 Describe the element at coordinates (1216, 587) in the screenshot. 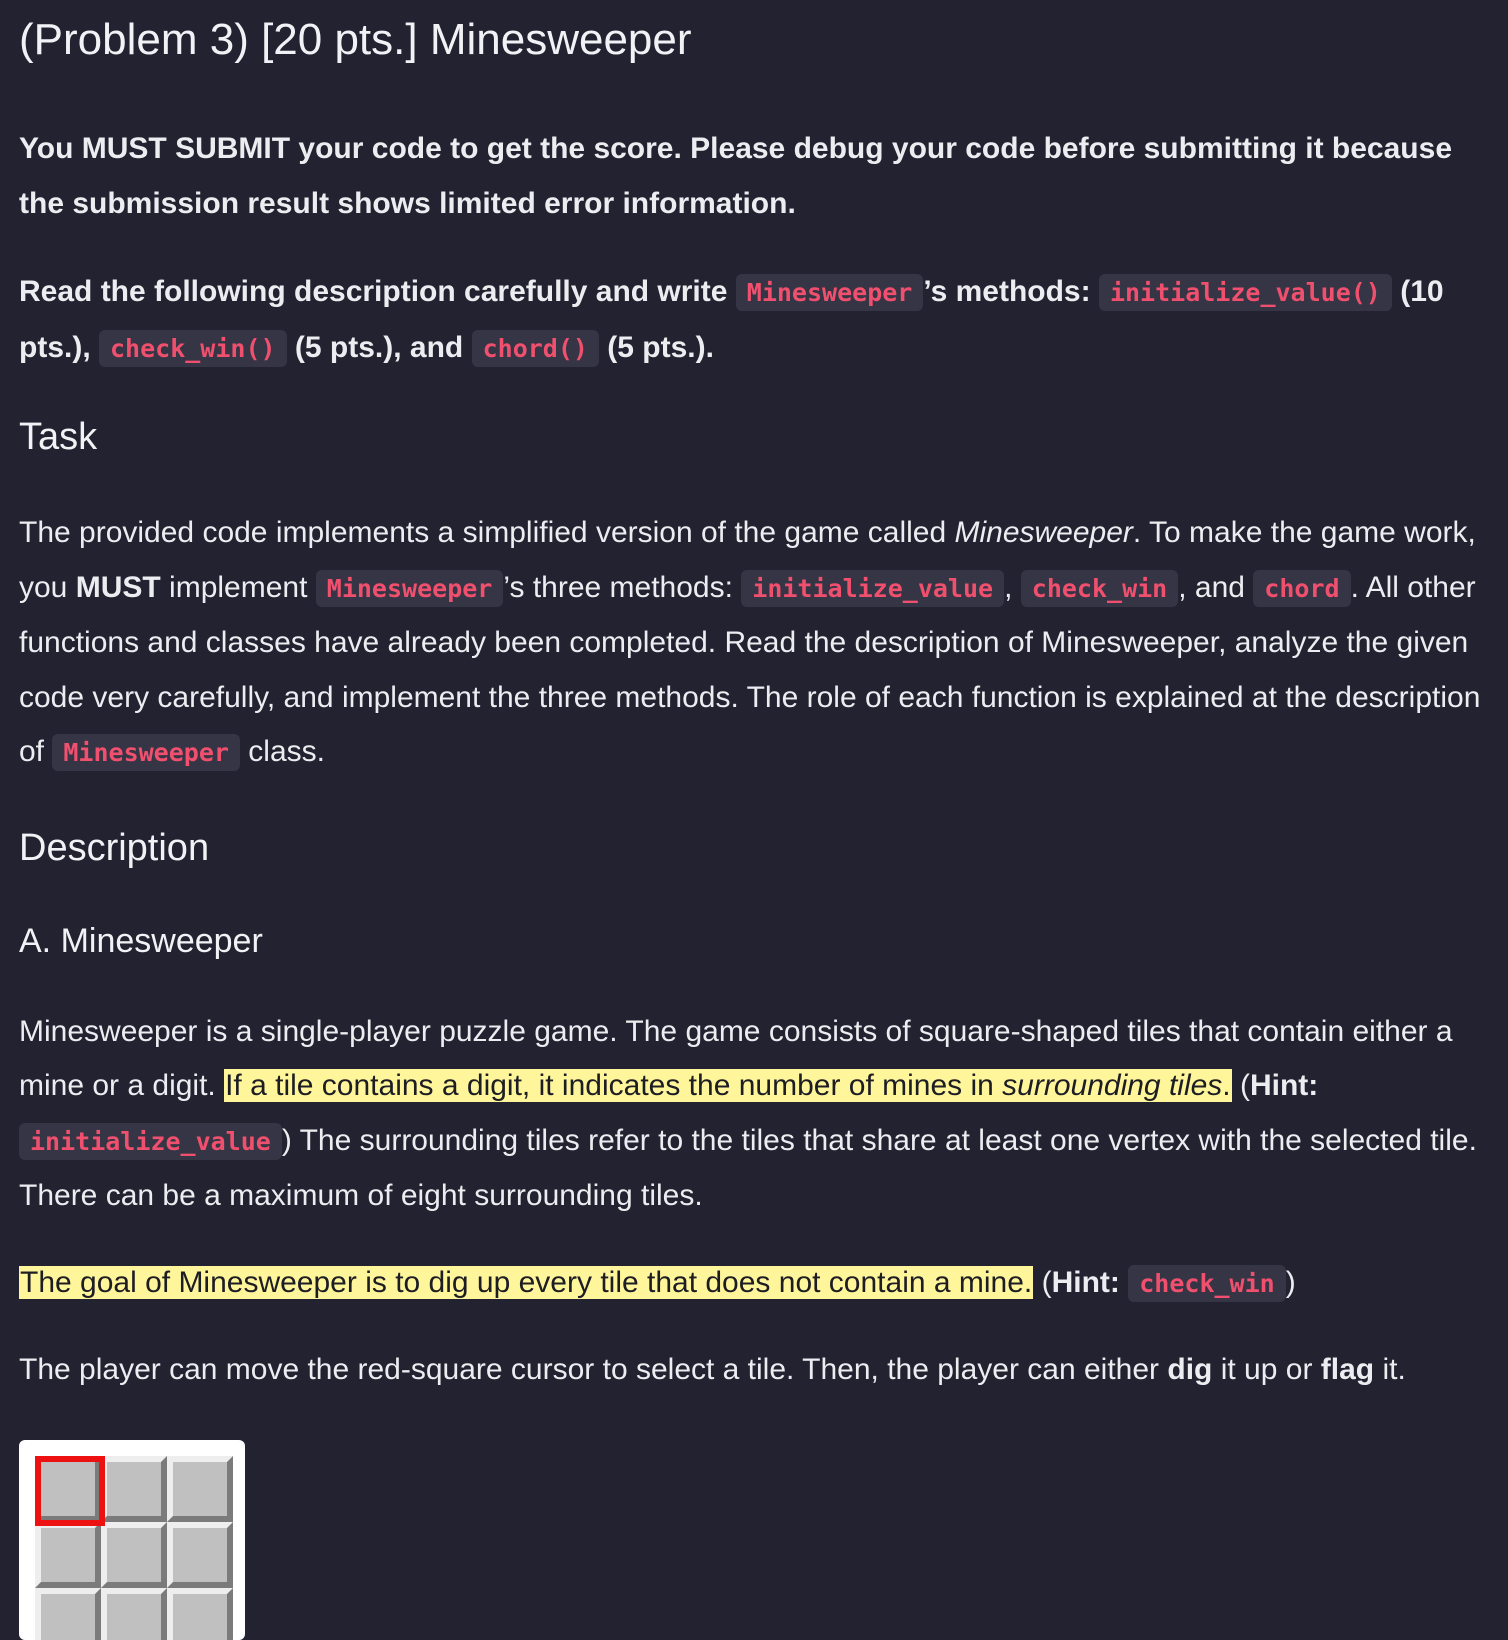

I see `task-text: , and` at that location.